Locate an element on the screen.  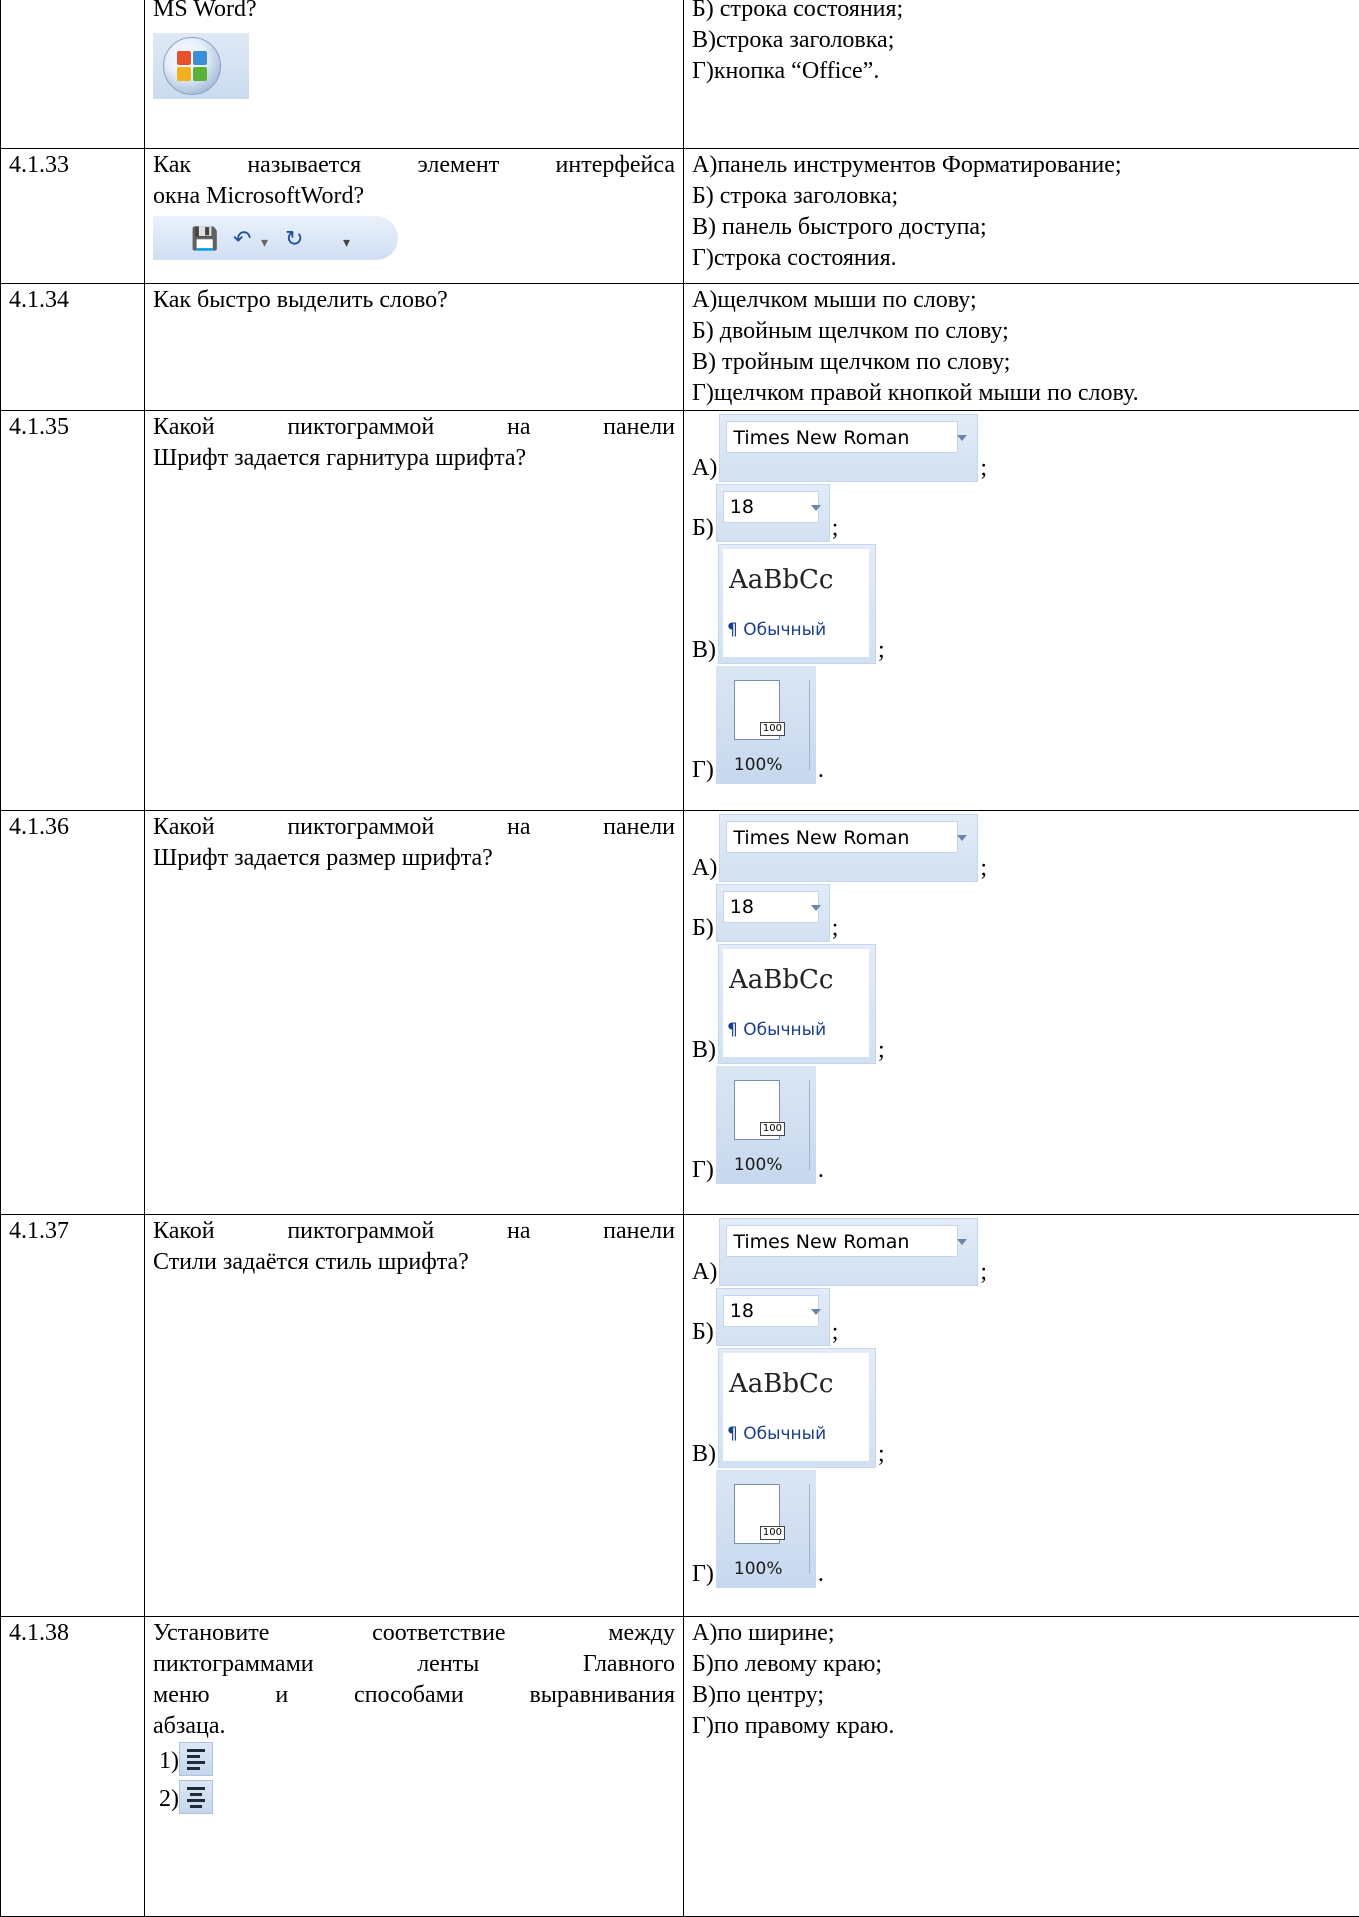
question-line: Шрифт задается гарнитура шрифта? is located at coordinates (414, 458).